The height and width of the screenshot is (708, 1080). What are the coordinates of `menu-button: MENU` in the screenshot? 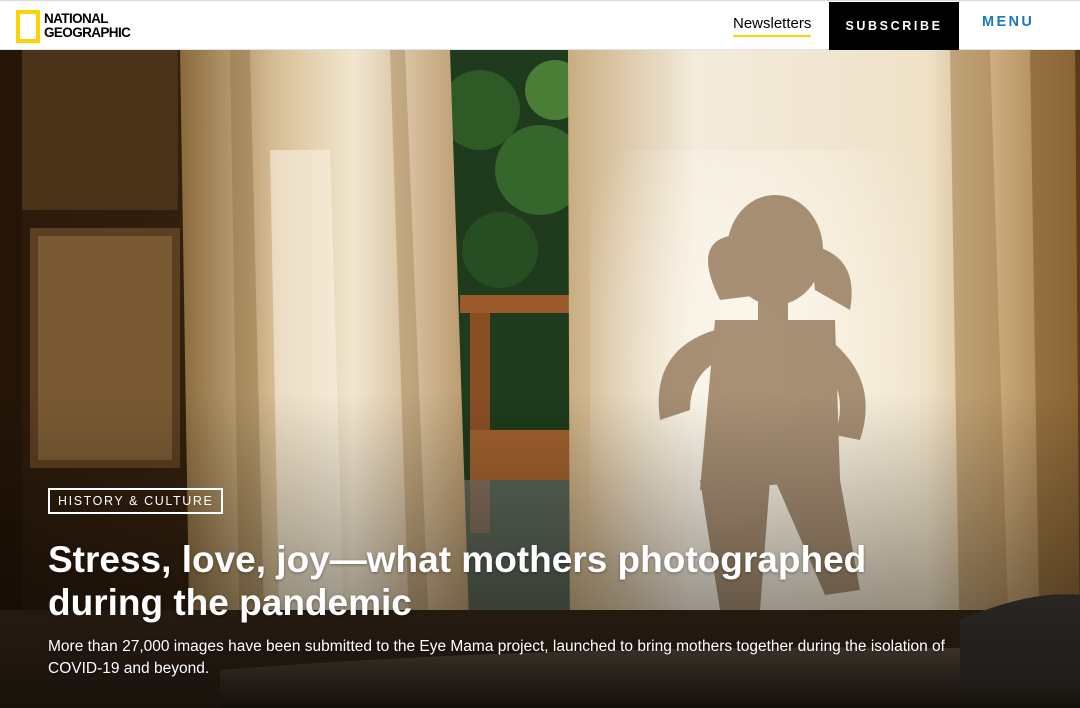 It's located at (1008, 22).